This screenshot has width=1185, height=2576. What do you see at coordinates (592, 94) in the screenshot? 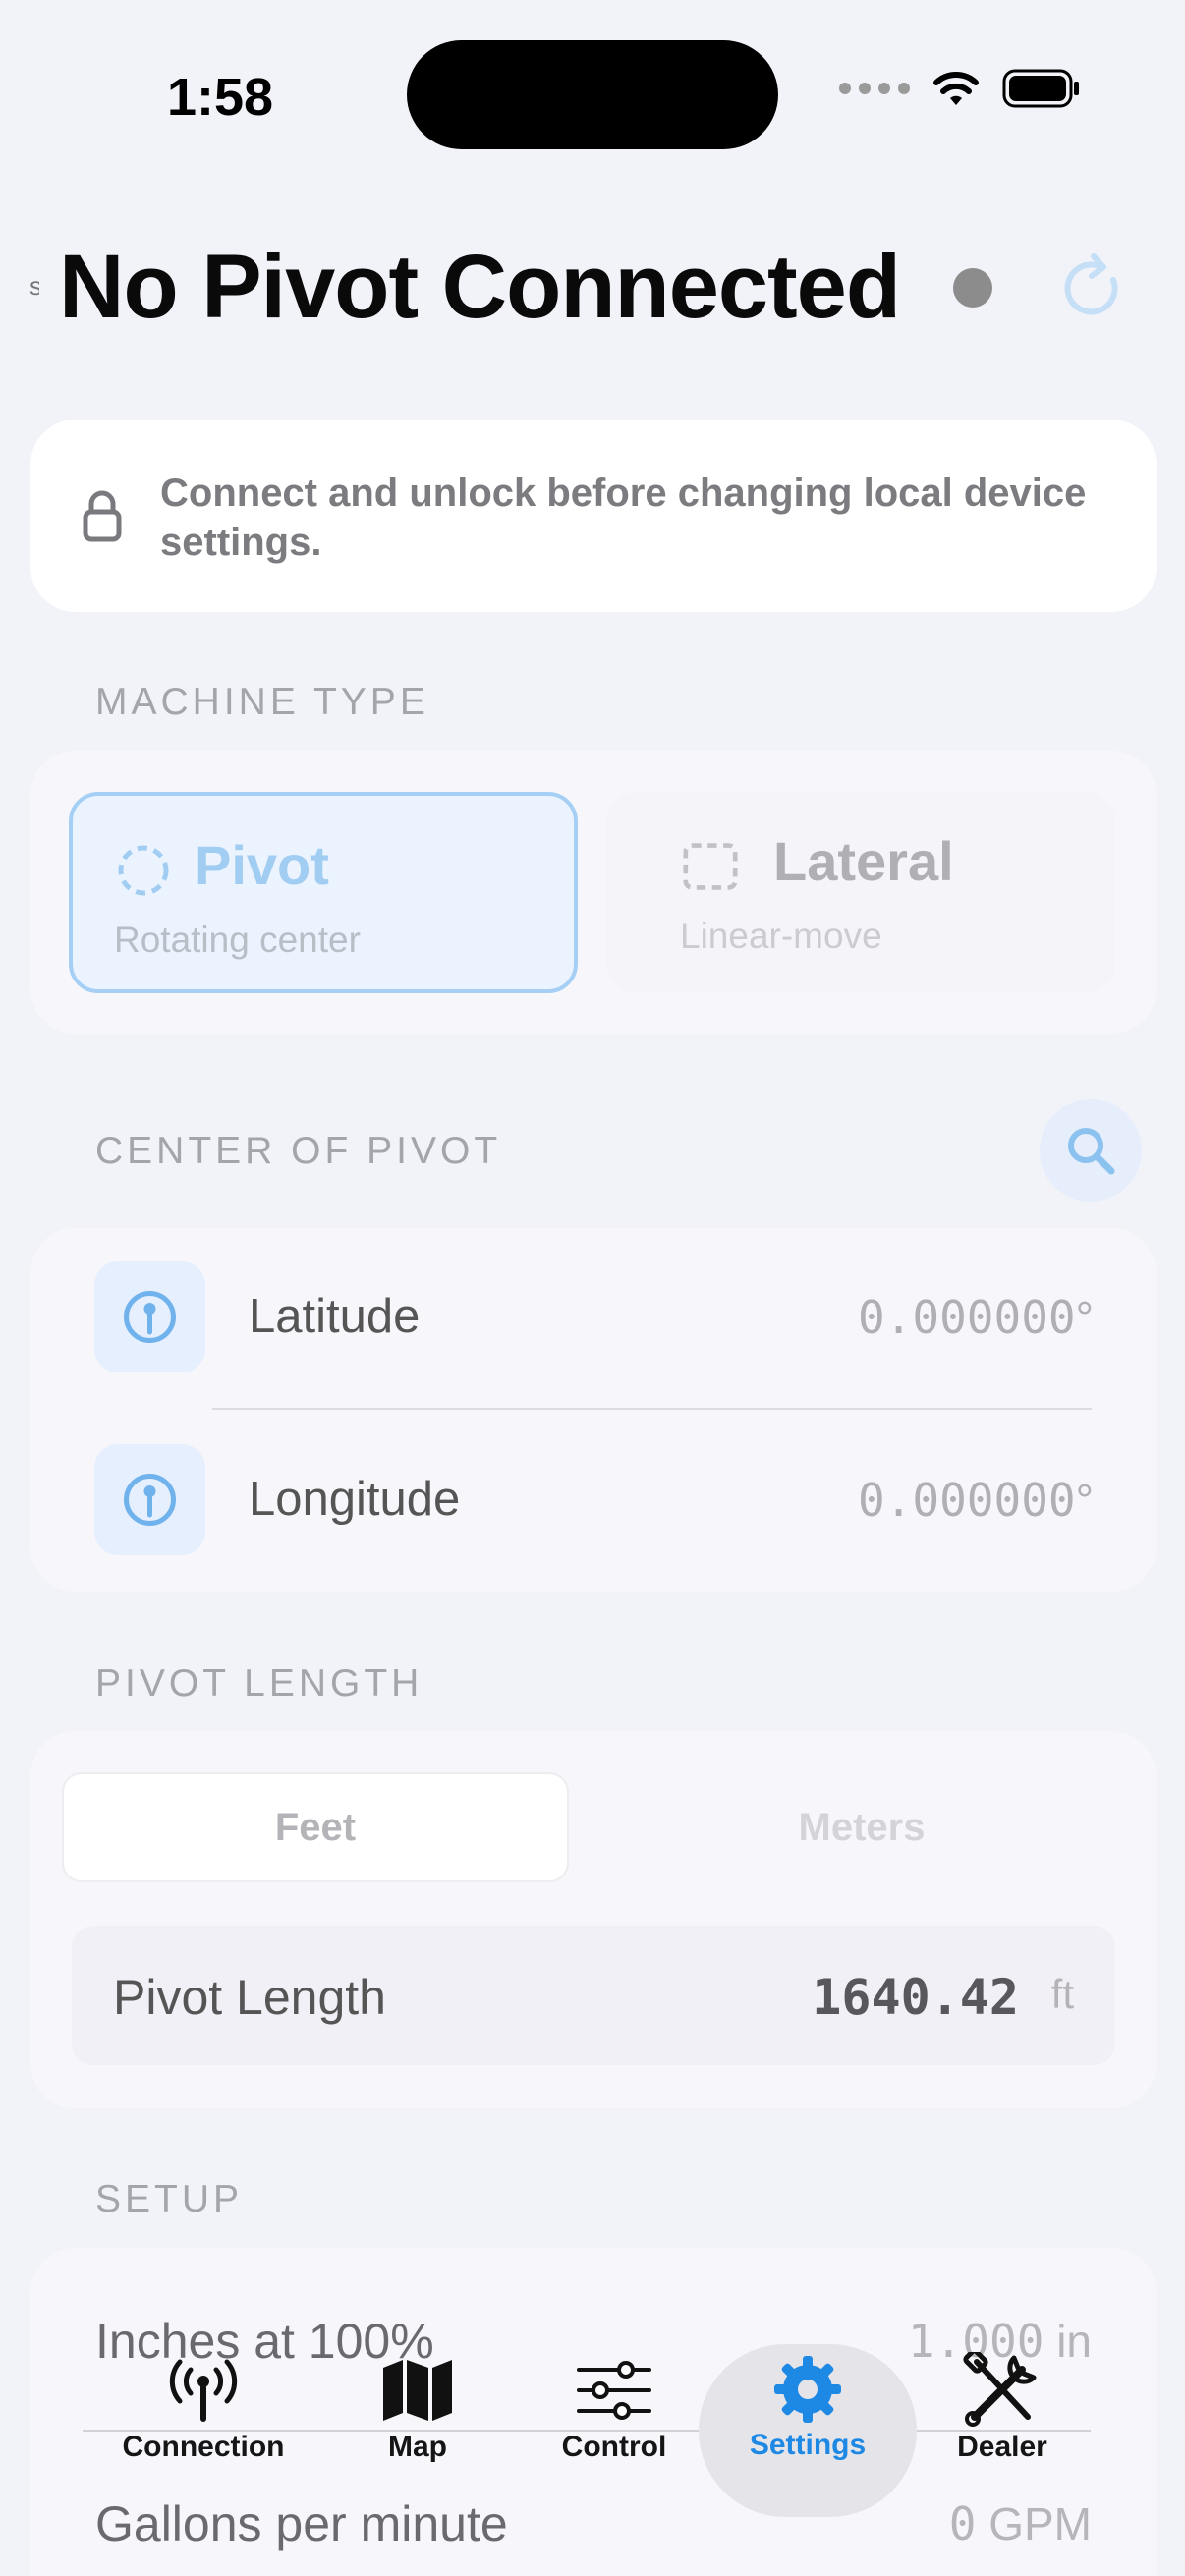
I see `dynamic-island` at bounding box center [592, 94].